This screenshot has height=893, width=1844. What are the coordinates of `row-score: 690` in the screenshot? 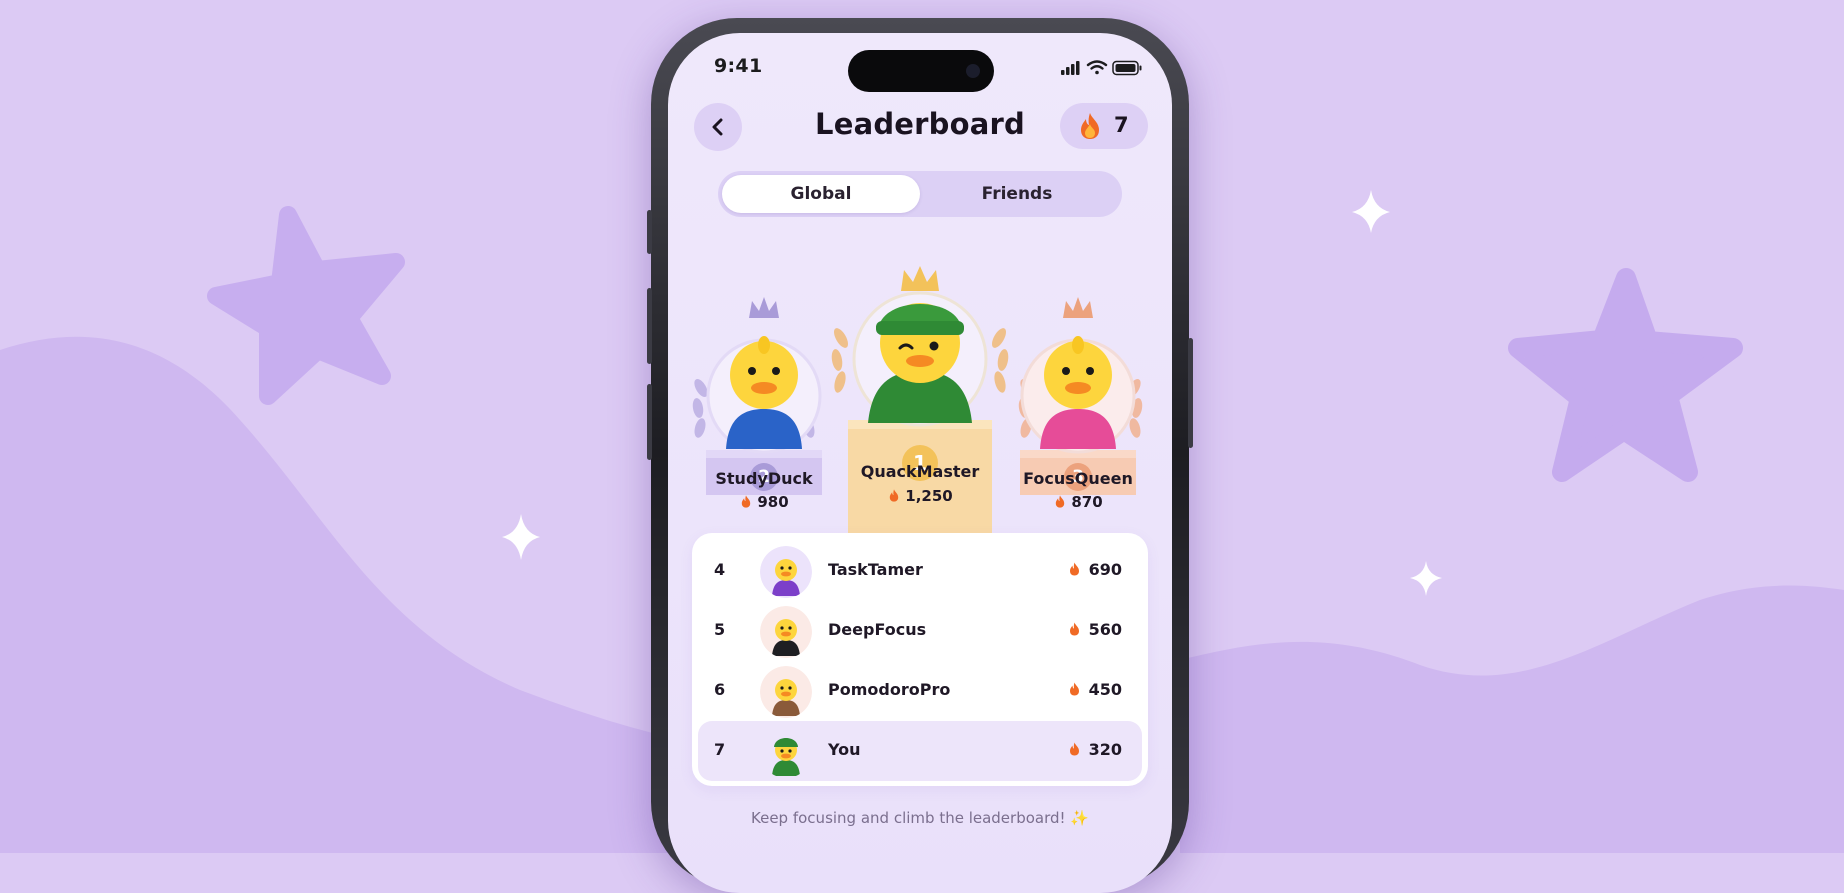 It's located at (1105, 569).